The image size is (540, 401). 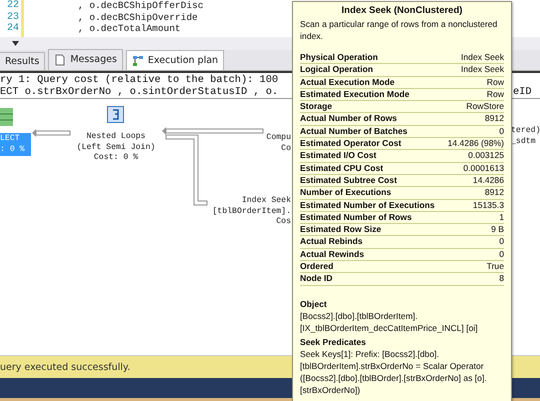 What do you see at coordinates (497, 230) in the screenshot?
I see `property-value: 9 B` at bounding box center [497, 230].